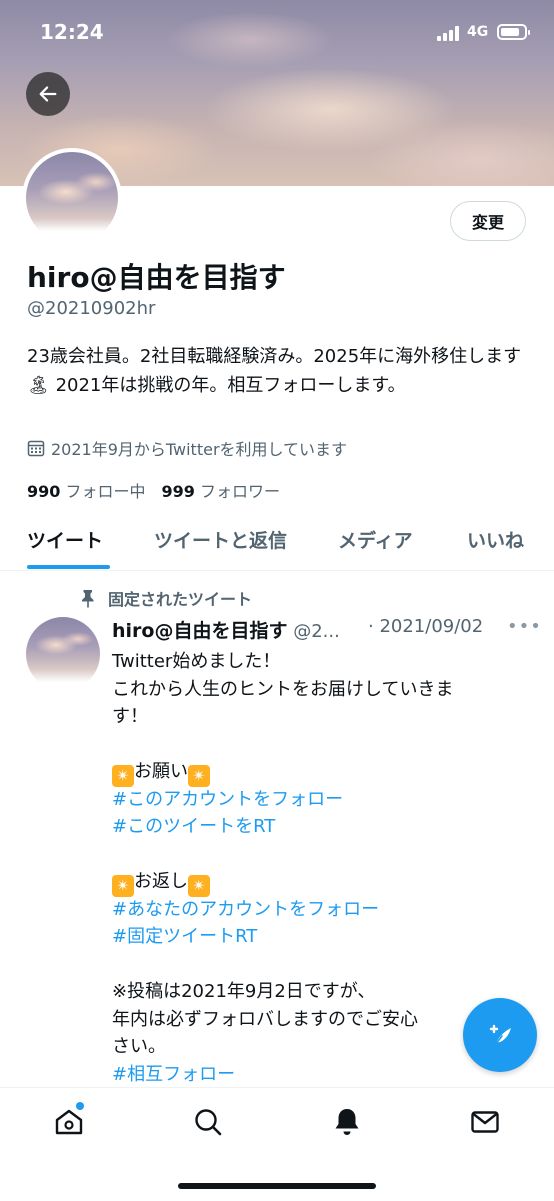 This screenshot has height=1201, width=554. What do you see at coordinates (425, 626) in the screenshot?
I see `tweet-date: · 2021/09/02` at bounding box center [425, 626].